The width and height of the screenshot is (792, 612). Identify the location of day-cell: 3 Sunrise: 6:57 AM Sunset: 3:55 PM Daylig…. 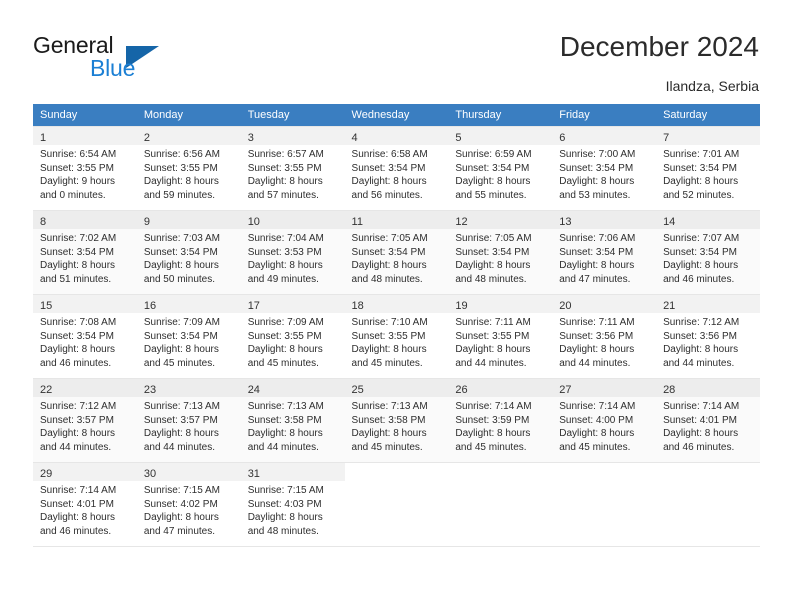
(292, 168).